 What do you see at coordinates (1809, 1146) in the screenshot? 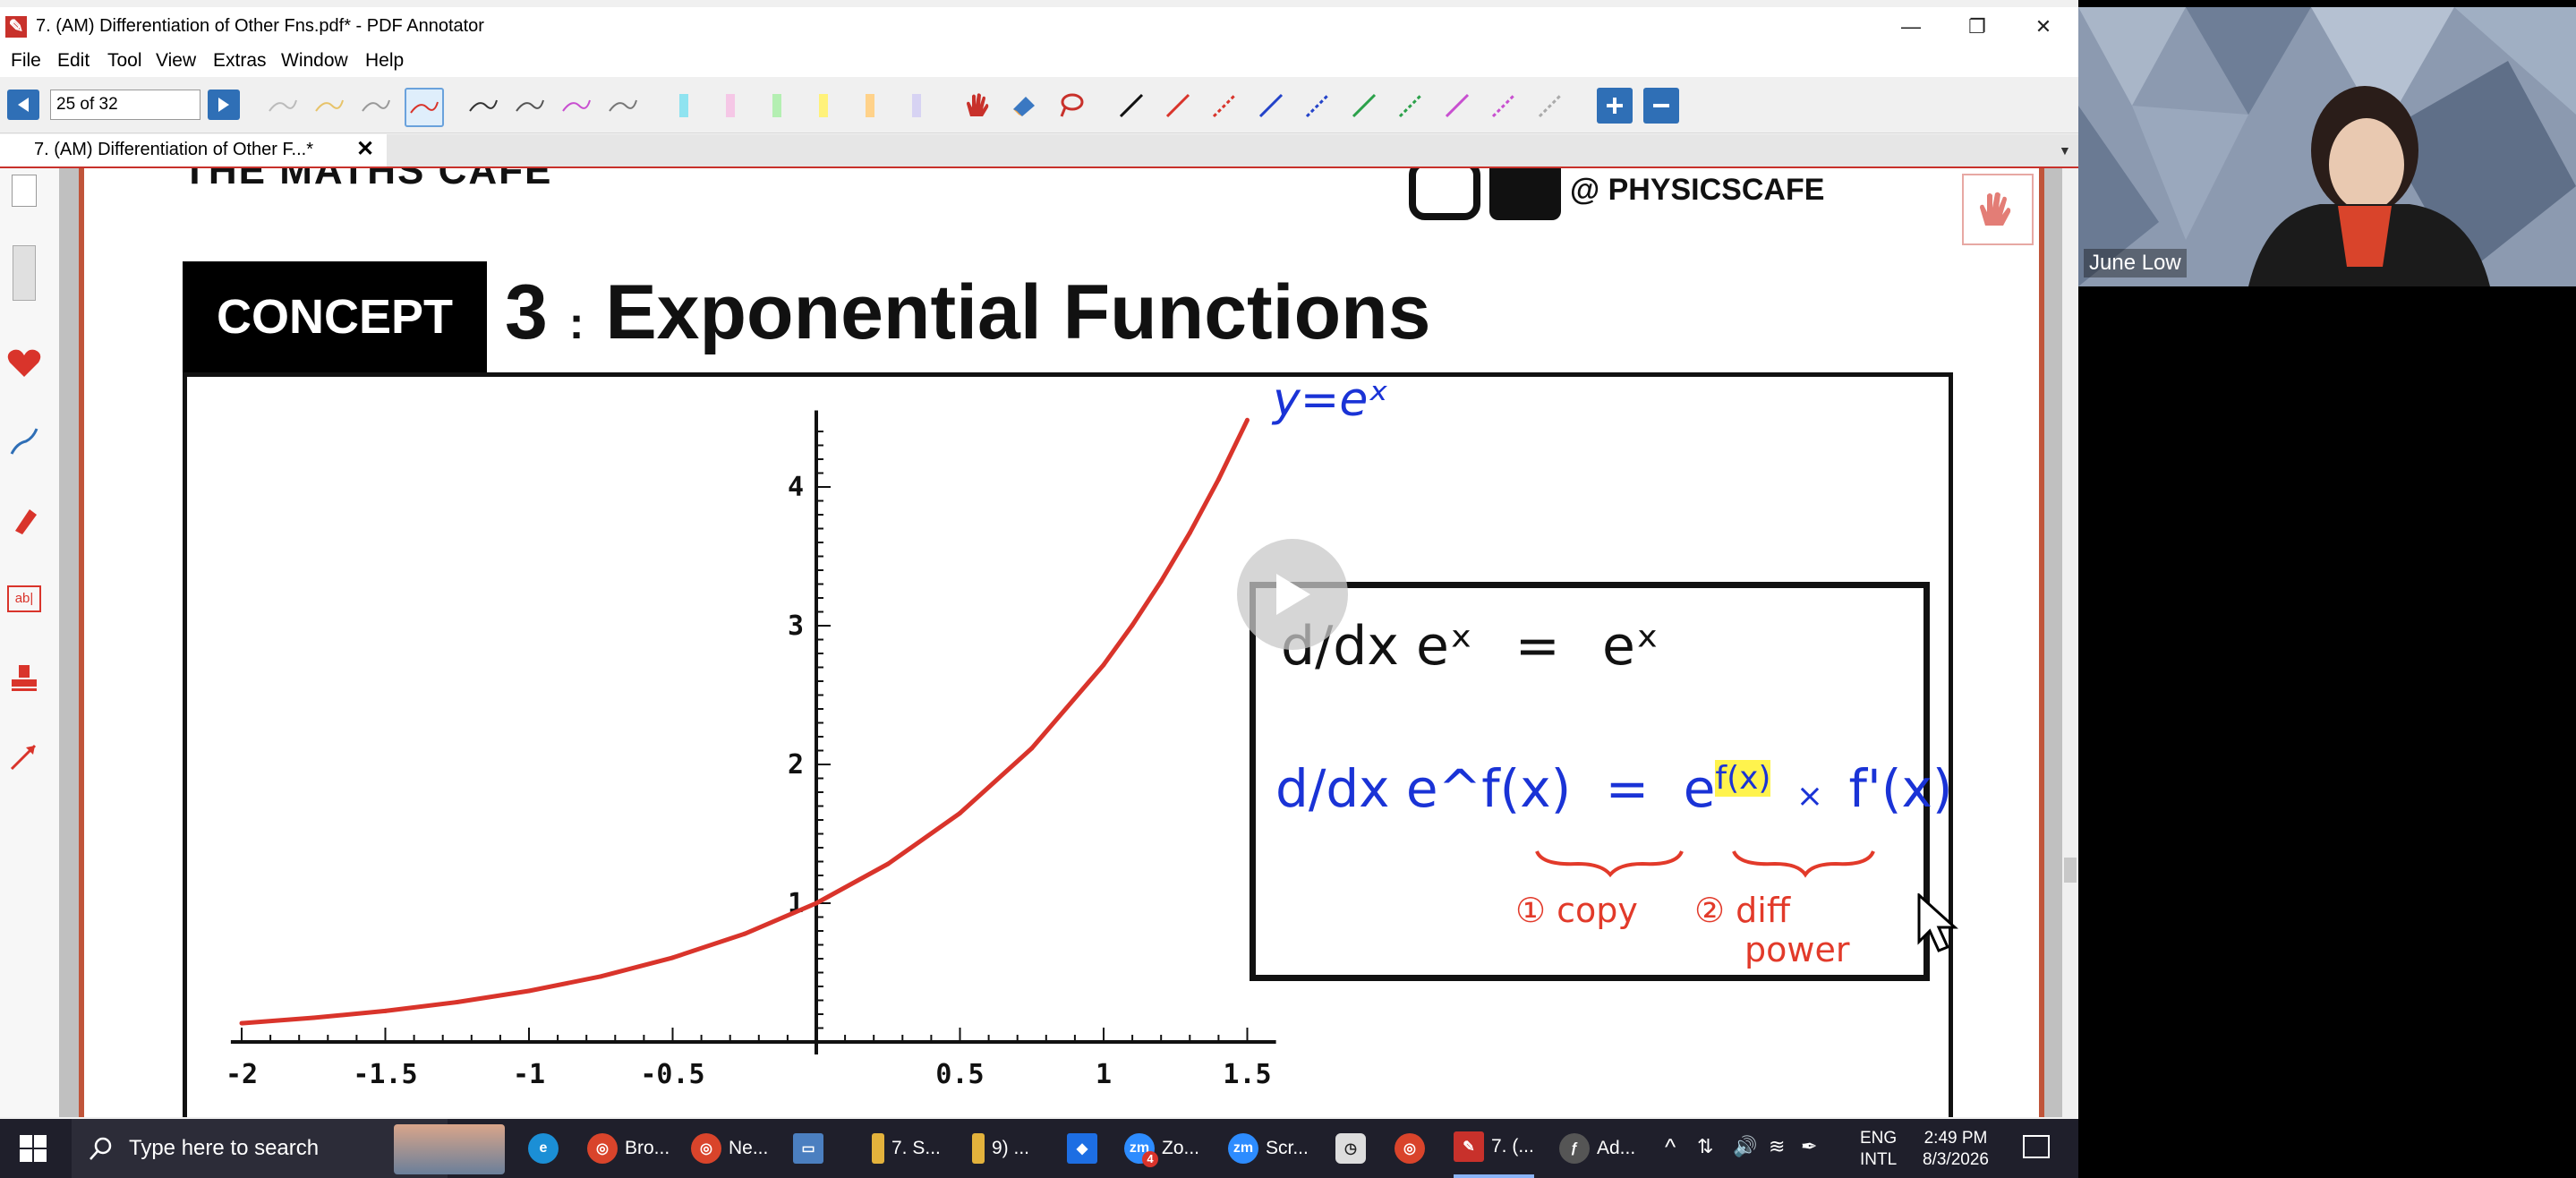
I see `pen-ink-icon: ✒` at bounding box center [1809, 1146].